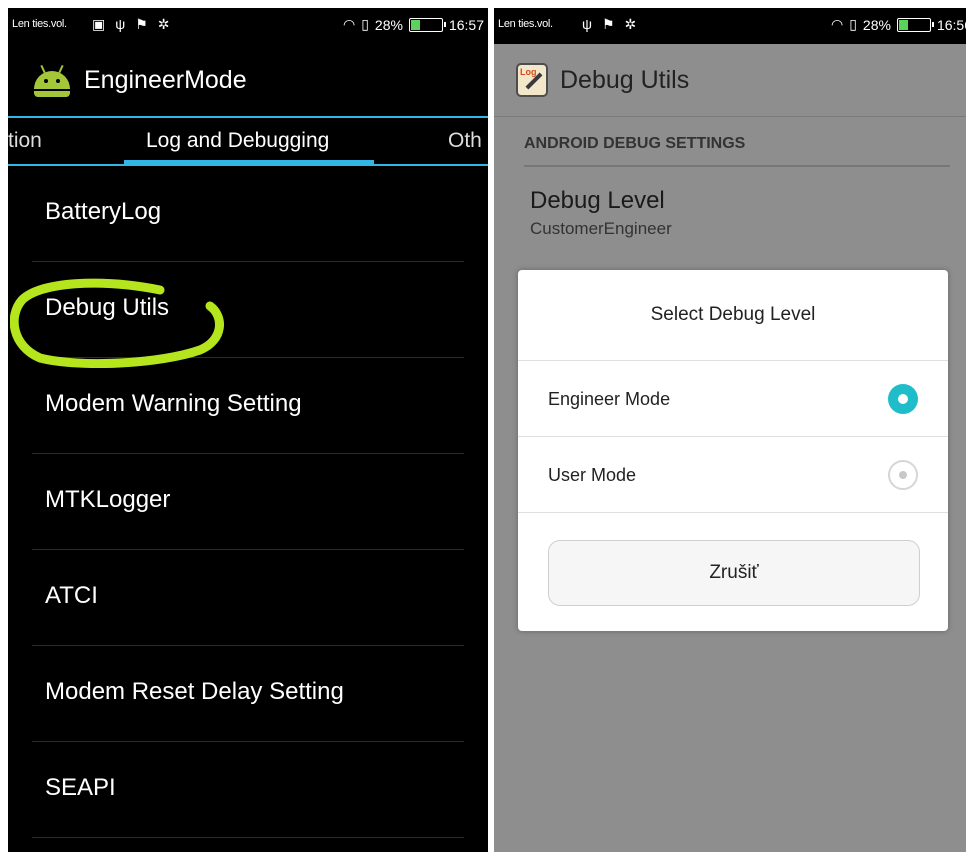 This screenshot has height=852, width=966. Describe the element at coordinates (625, 79) in the screenshot. I see `app-title: Debug Utils` at that location.